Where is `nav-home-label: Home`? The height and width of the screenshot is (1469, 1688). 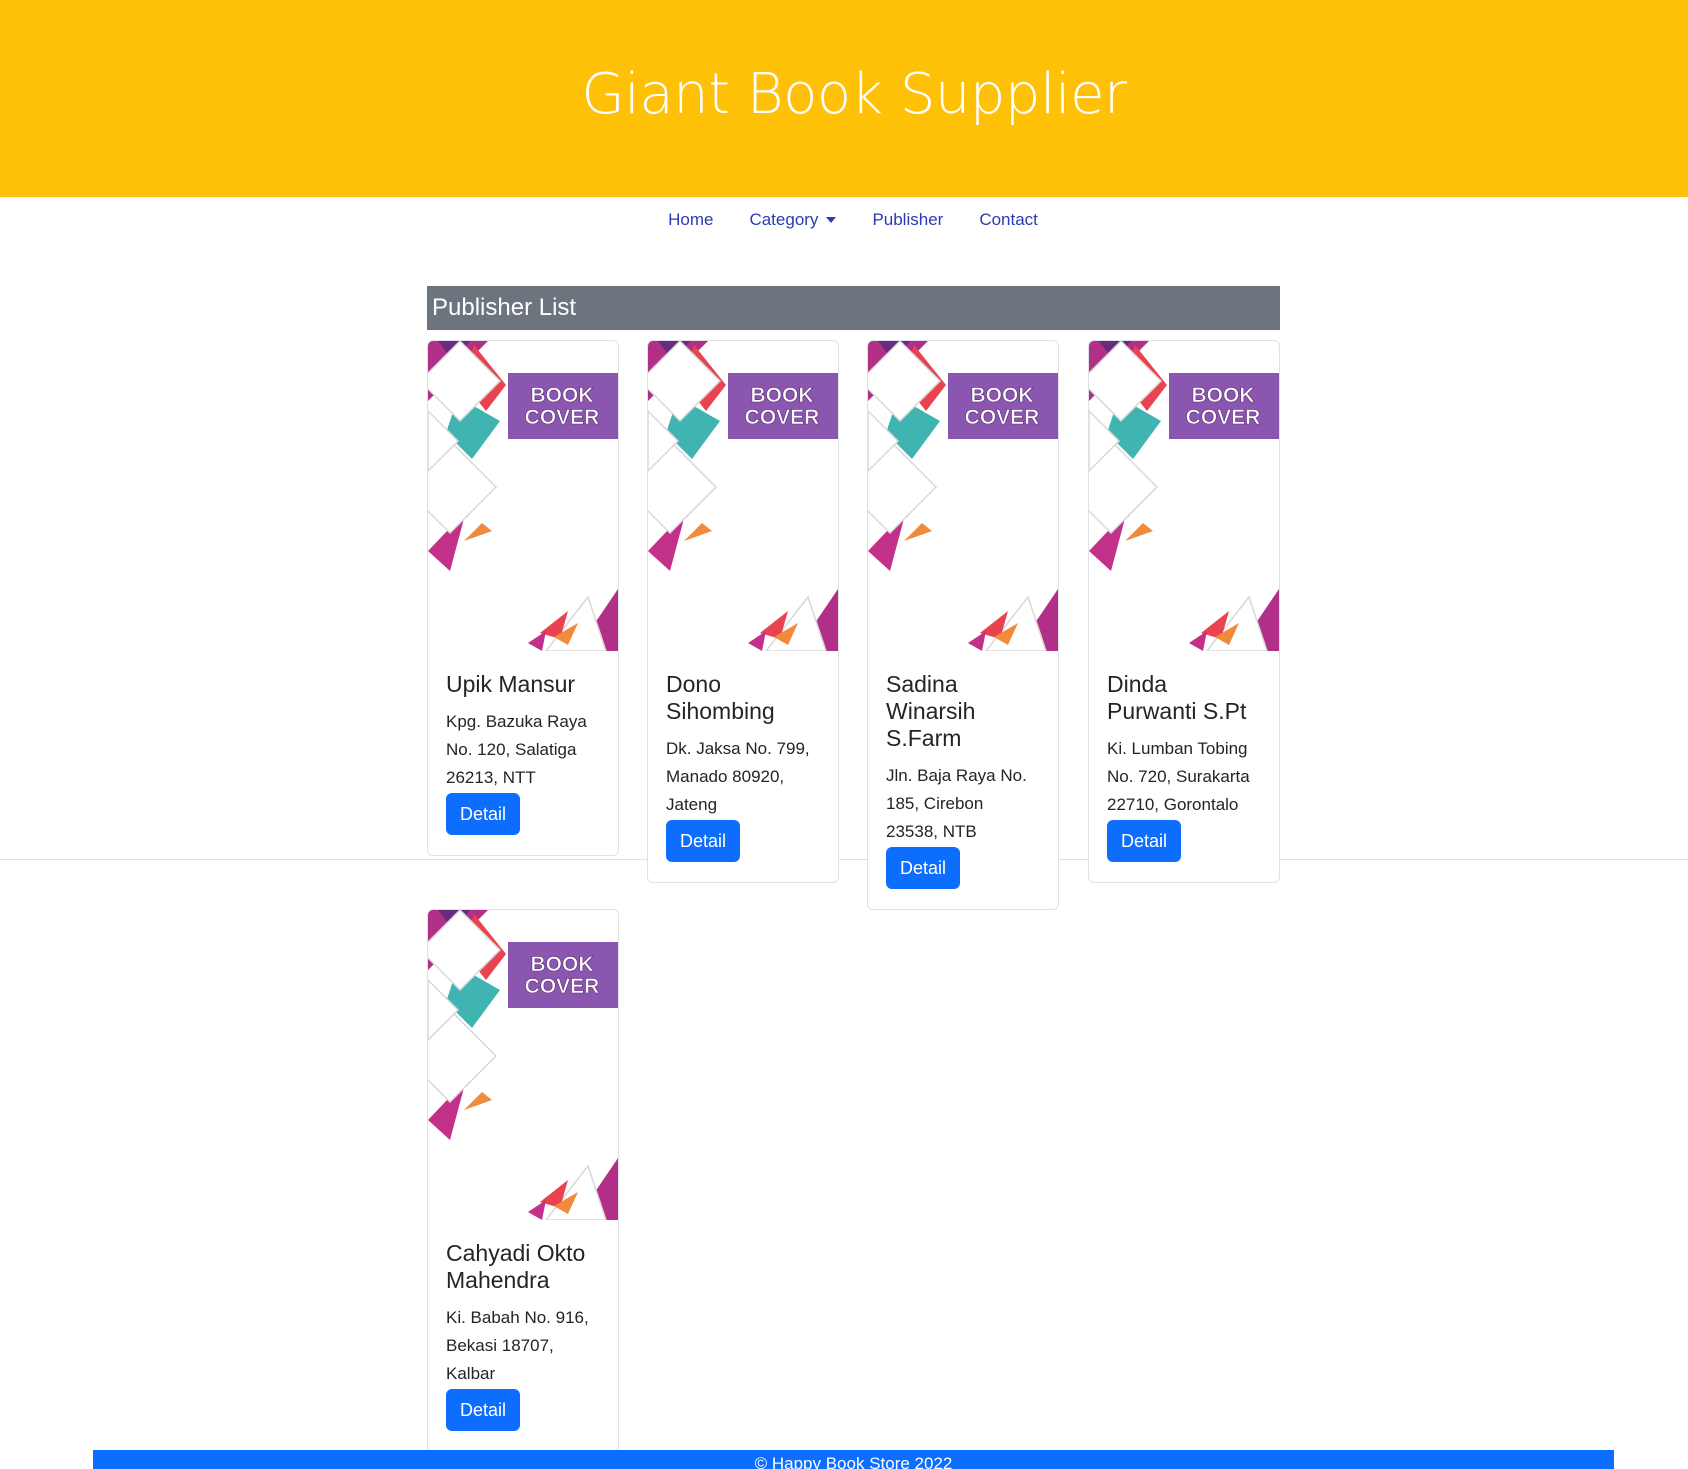 nav-home-label: Home is located at coordinates (691, 219).